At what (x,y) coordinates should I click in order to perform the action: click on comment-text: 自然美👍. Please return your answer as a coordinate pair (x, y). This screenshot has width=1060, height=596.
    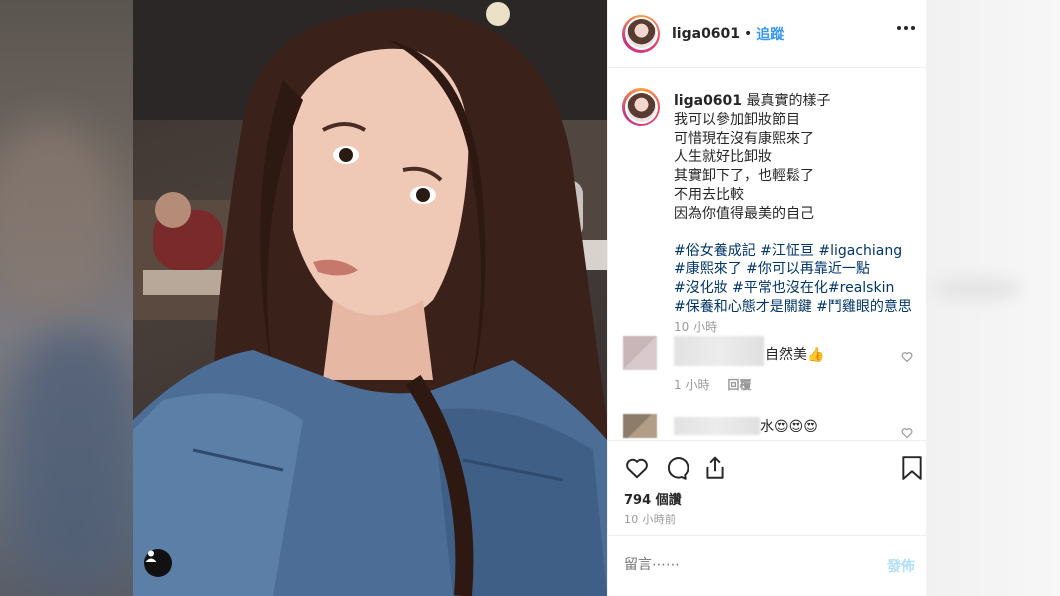
    Looking at the image, I should click on (795, 355).